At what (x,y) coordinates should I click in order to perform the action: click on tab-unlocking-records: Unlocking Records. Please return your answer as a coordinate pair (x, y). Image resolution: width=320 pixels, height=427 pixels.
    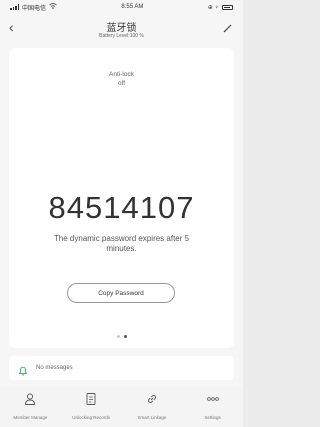
    Looking at the image, I should click on (91, 403).